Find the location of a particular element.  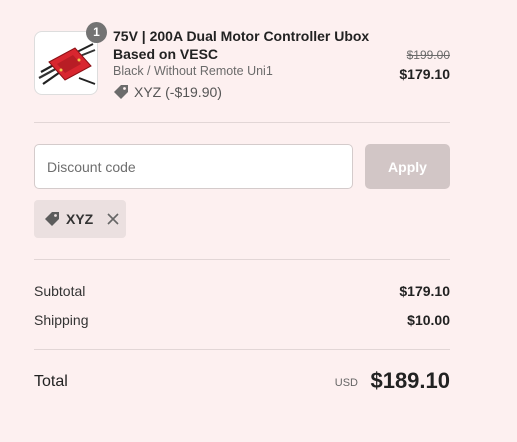

quantity-badge: 1 is located at coordinates (96, 32).